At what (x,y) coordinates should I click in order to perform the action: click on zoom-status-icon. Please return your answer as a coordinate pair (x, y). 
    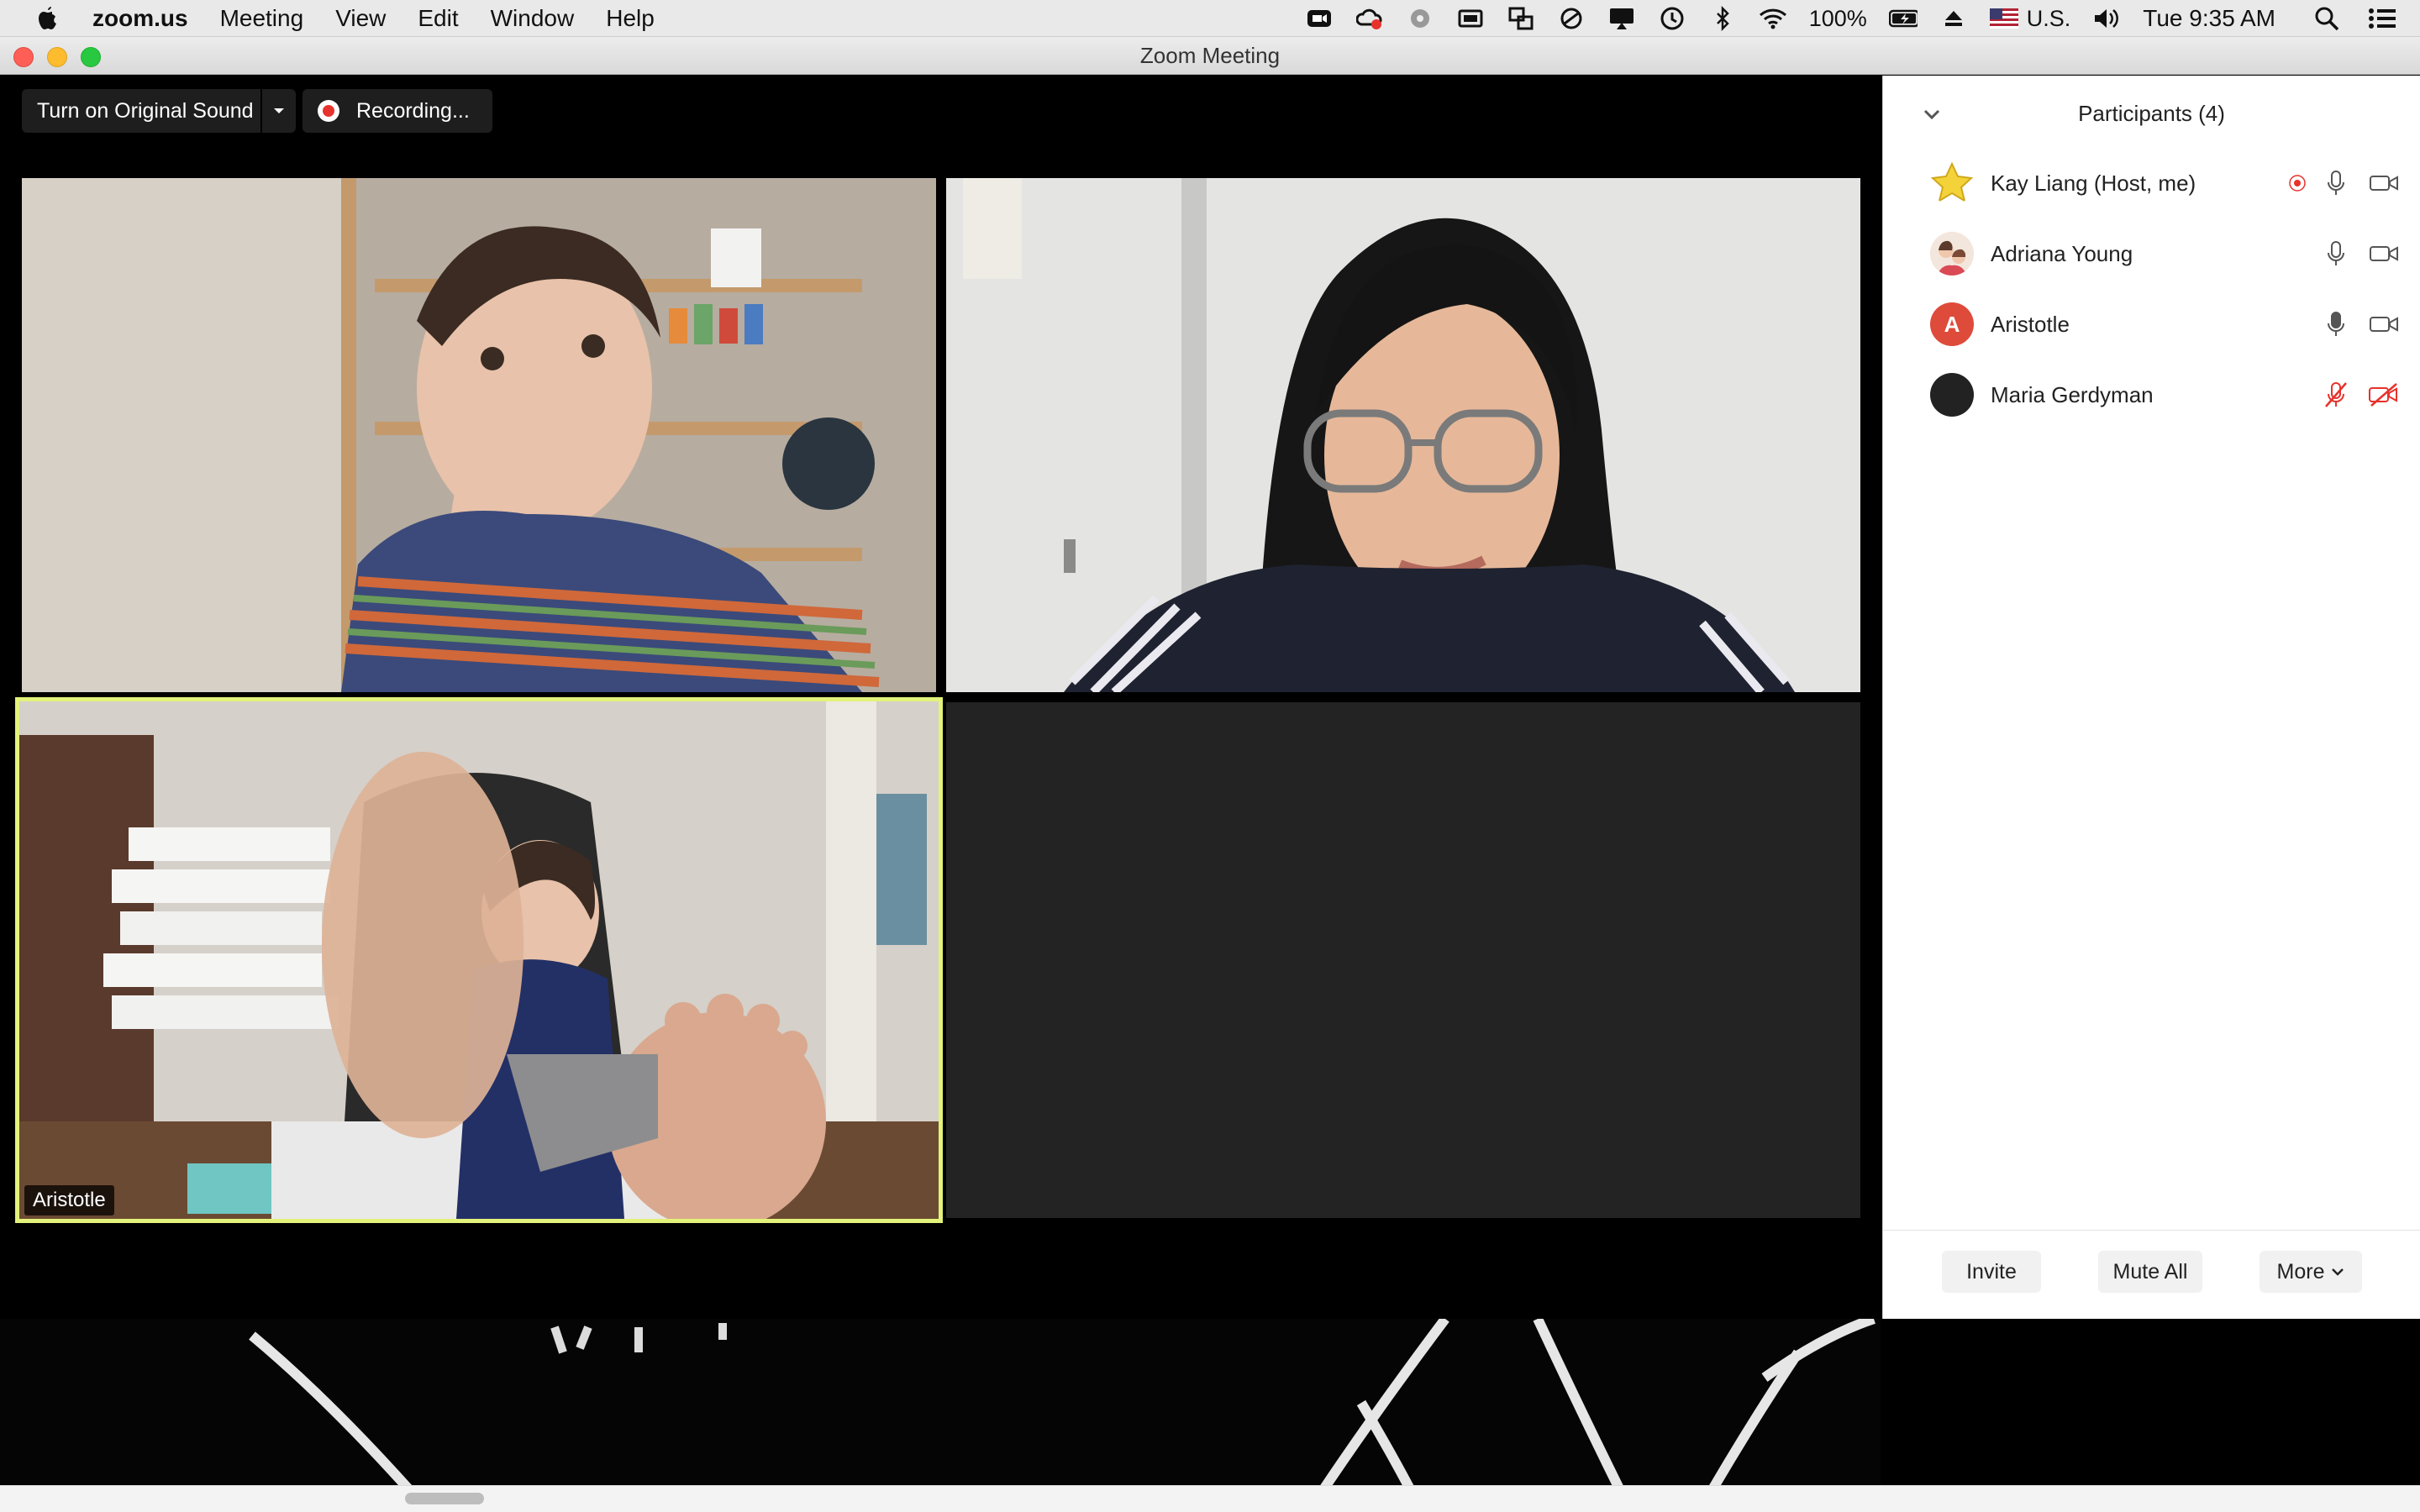
    Looking at the image, I should click on (1319, 18).